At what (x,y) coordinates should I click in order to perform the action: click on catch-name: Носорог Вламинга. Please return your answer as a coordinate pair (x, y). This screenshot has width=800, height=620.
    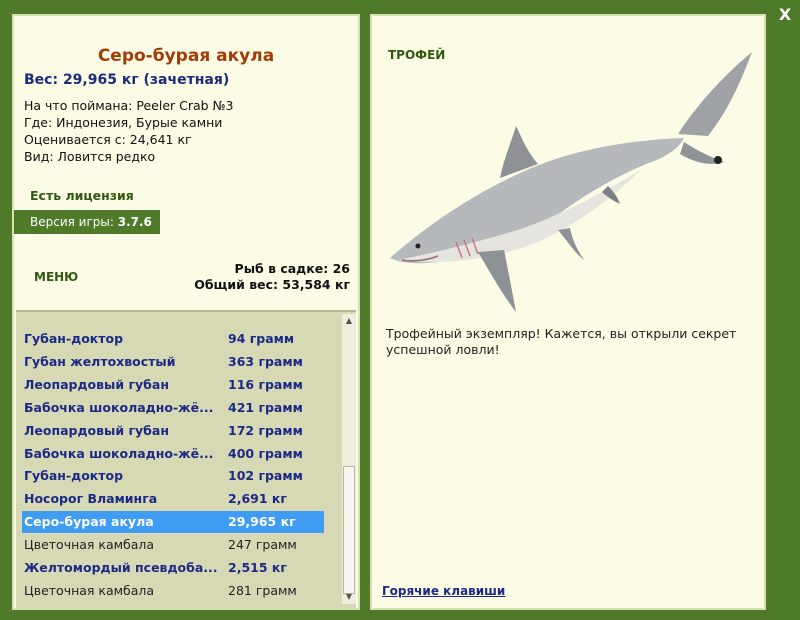
    Looking at the image, I should click on (91, 499).